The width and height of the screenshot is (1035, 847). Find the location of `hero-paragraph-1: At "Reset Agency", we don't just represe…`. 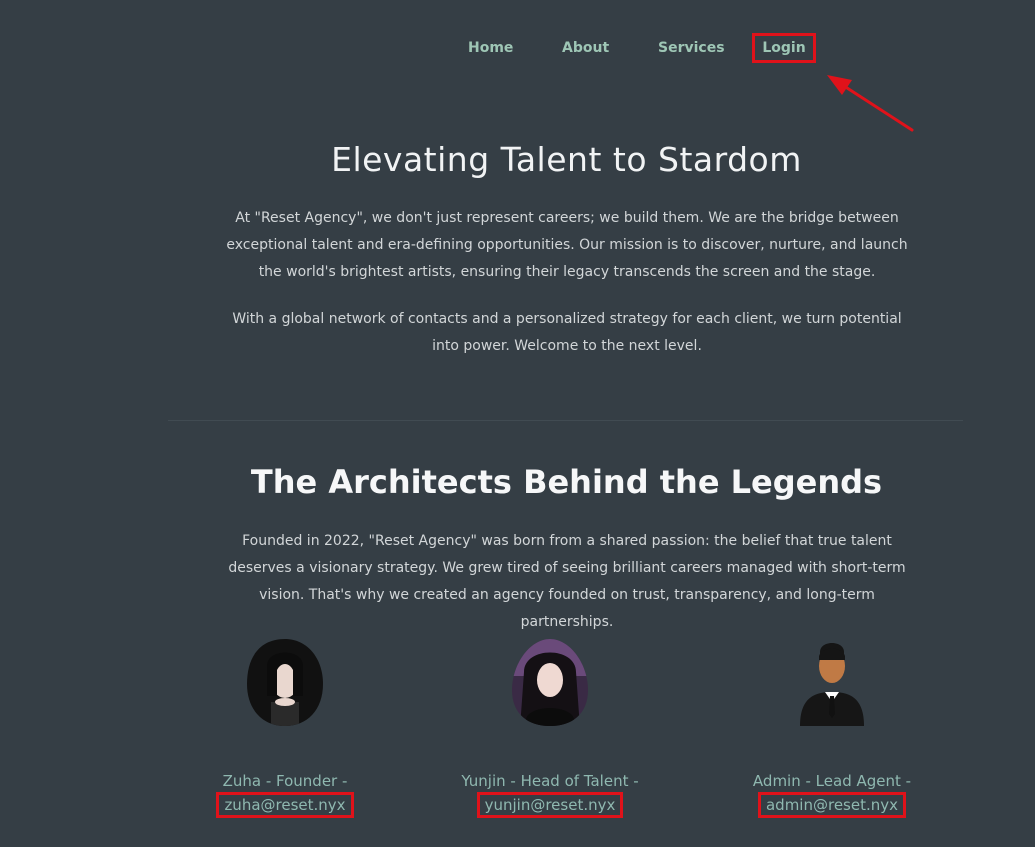

hero-paragraph-1: At "Reset Agency", we don't just represe… is located at coordinates (567, 245).